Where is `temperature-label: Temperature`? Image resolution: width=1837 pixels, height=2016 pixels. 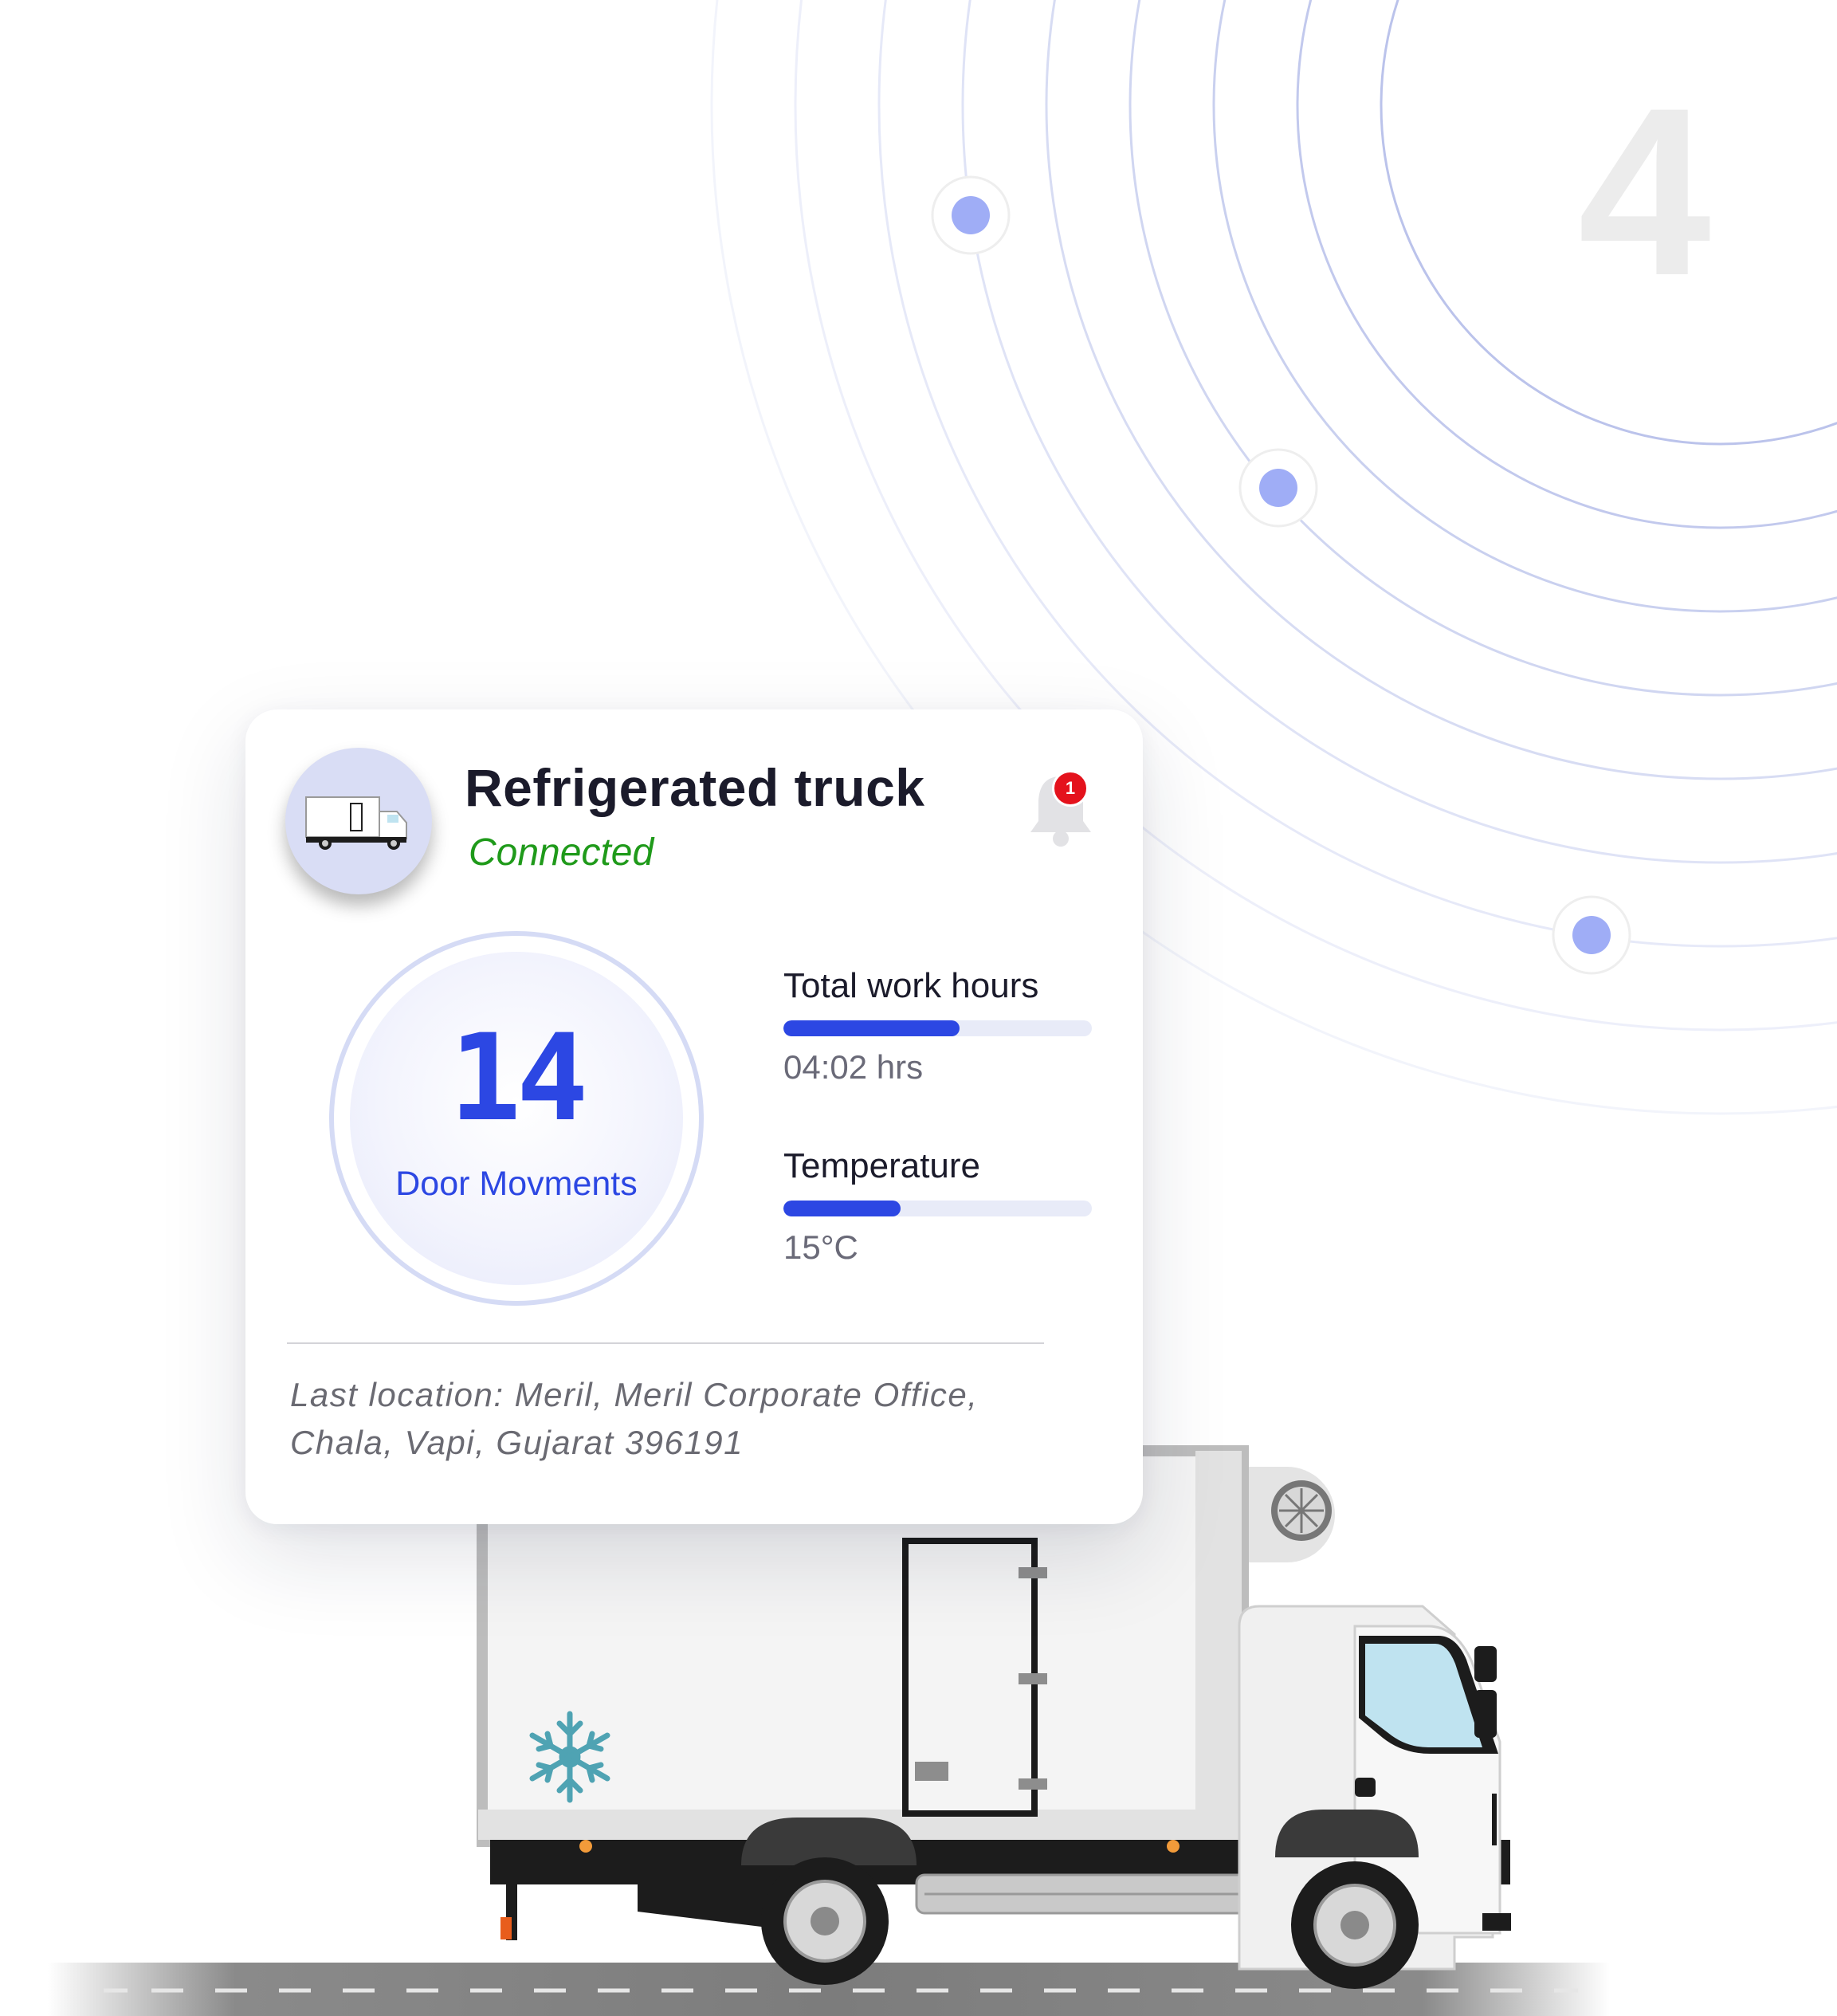 temperature-label: Temperature is located at coordinates (882, 1165).